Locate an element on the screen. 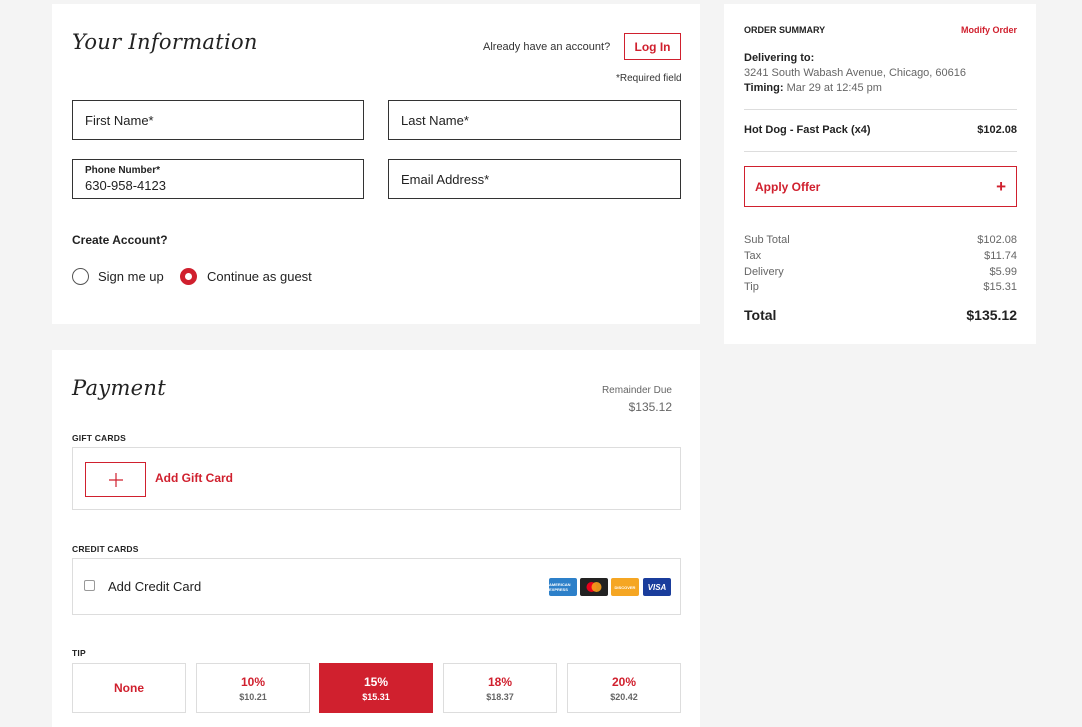 Image resolution: width=1082 pixels, height=727 pixels. discover-icon: DISCOVER is located at coordinates (625, 587).